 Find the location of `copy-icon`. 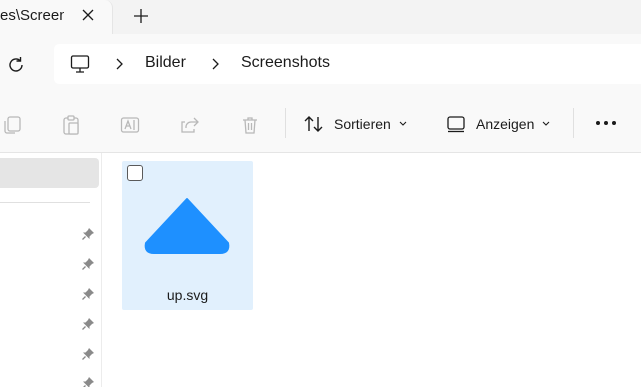

copy-icon is located at coordinates (12, 125).